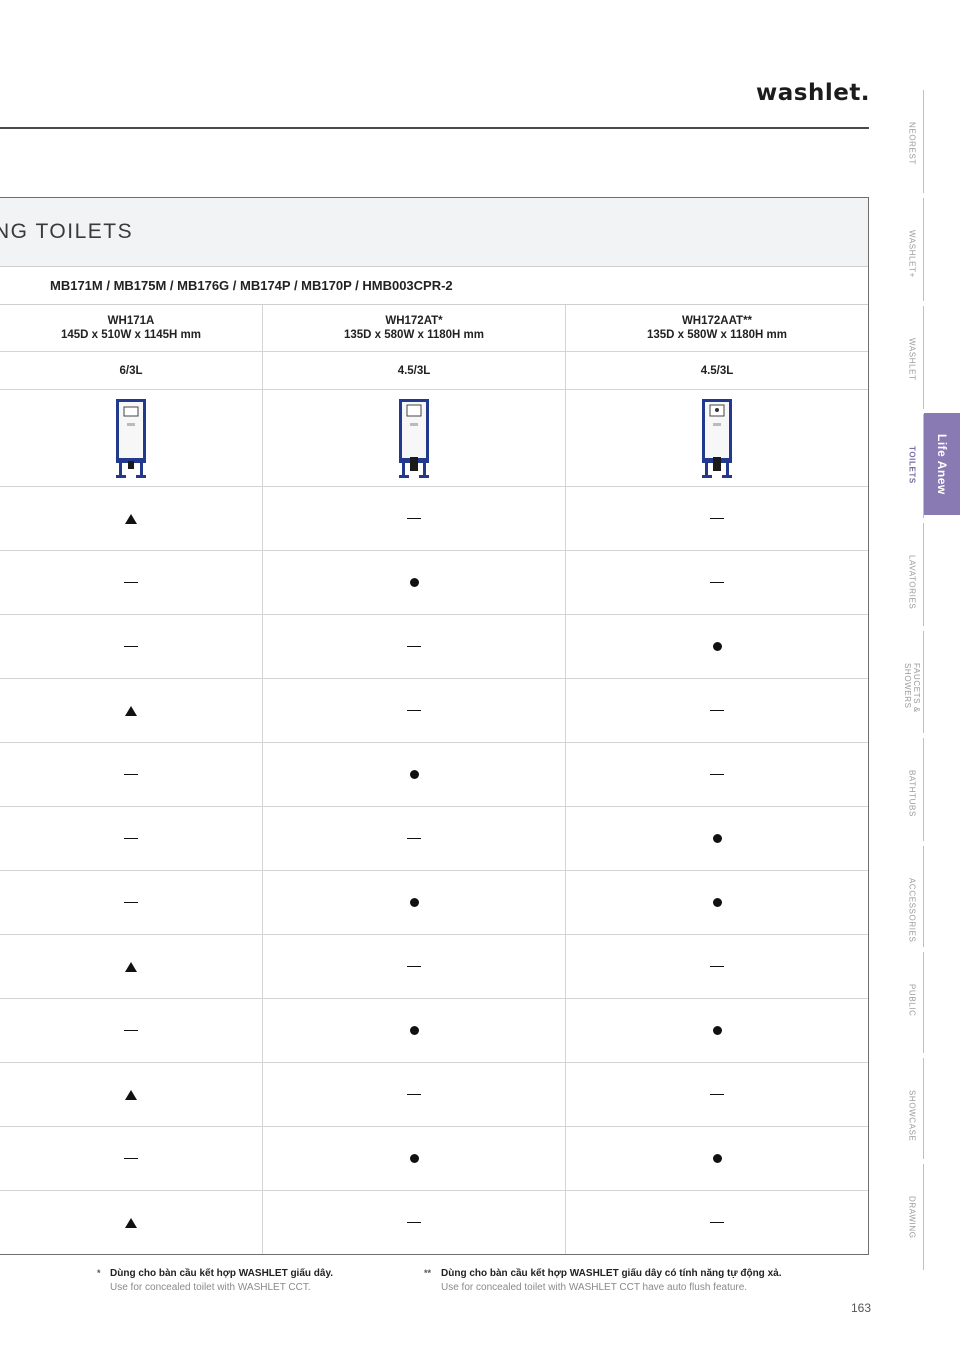  I want to click on footnote-mark: *, so click(99, 1273).